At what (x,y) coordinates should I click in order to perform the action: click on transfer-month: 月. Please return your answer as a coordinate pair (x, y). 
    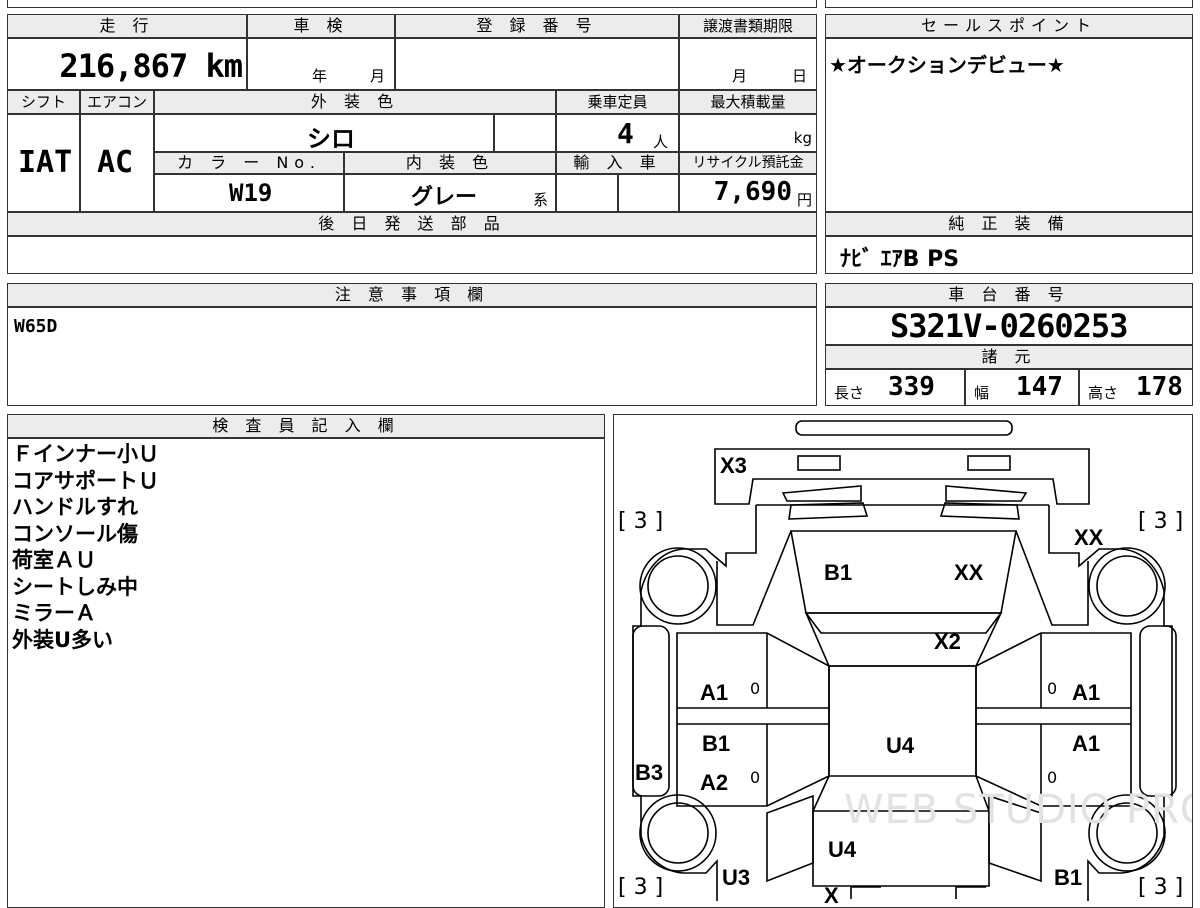
    Looking at the image, I should click on (740, 76).